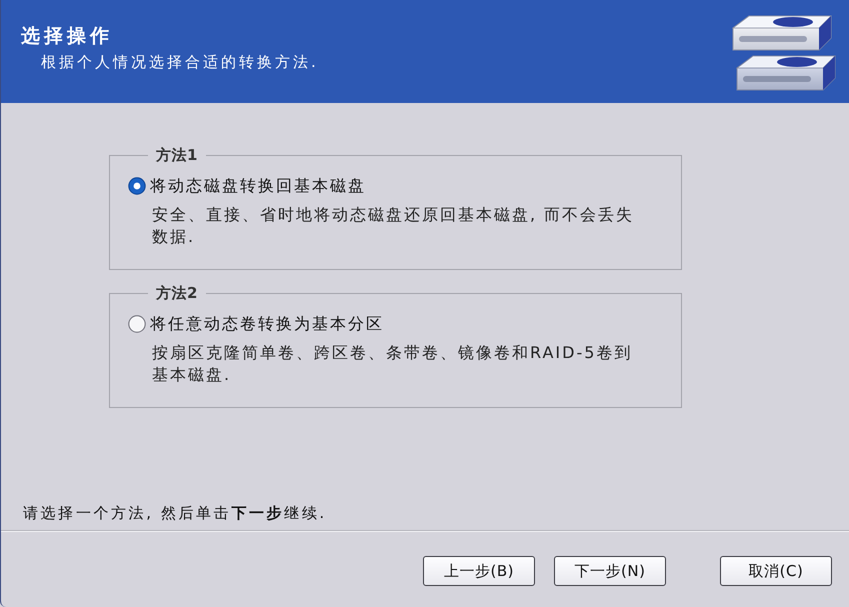  I want to click on group-legend: 方法1, so click(177, 155).